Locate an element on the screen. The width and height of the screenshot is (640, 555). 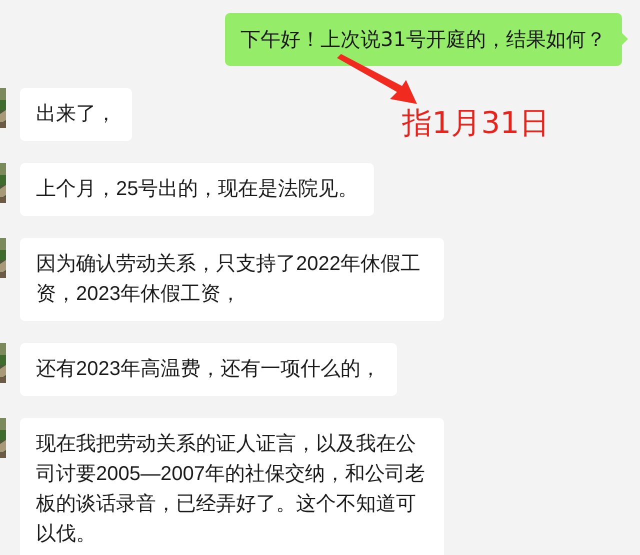
bubble-tail is located at coordinates (625, 39).